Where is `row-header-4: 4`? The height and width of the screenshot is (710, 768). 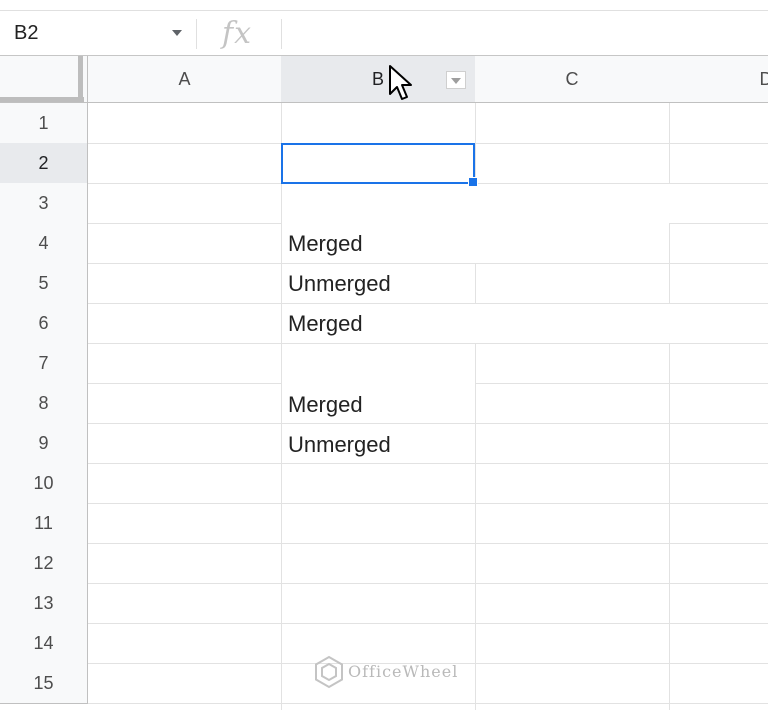
row-header-4: 4 is located at coordinates (44, 243).